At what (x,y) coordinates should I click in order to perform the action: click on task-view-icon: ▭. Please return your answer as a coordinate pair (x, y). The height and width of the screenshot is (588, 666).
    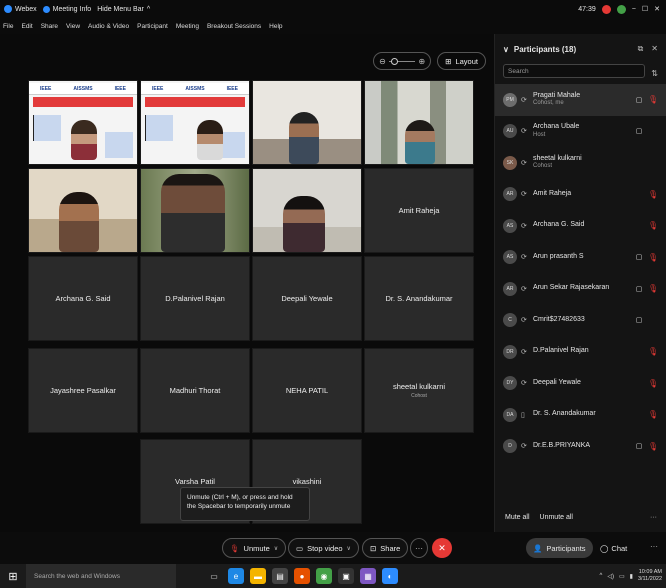
    Looking at the image, I should click on (214, 576).